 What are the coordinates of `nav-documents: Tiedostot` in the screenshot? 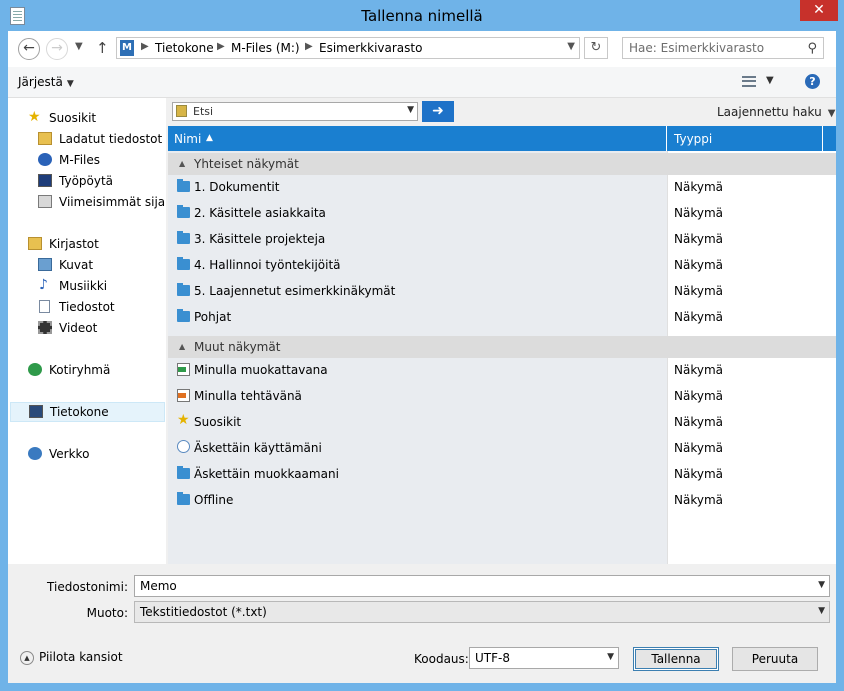 It's located at (87, 307).